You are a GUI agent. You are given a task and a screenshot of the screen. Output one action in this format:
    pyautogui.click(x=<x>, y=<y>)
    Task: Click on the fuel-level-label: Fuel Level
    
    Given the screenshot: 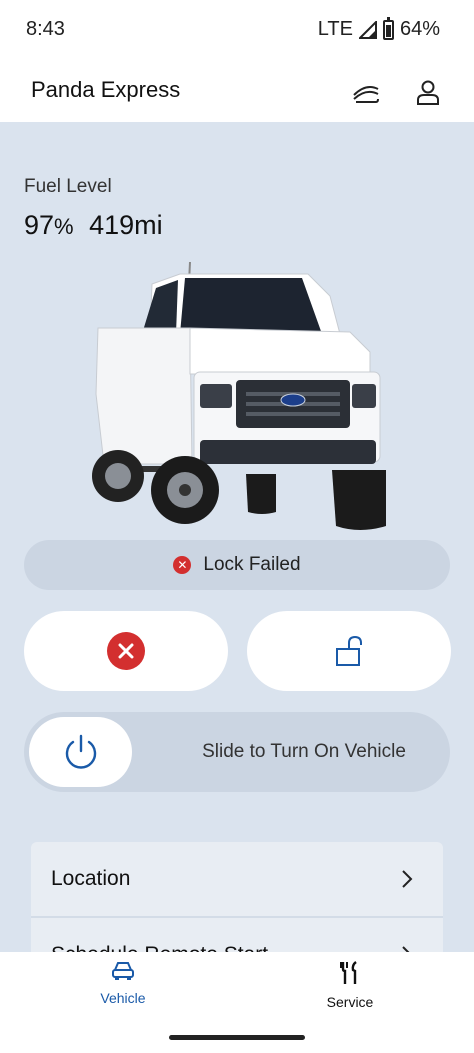 What is the action you would take?
    pyautogui.click(x=68, y=186)
    